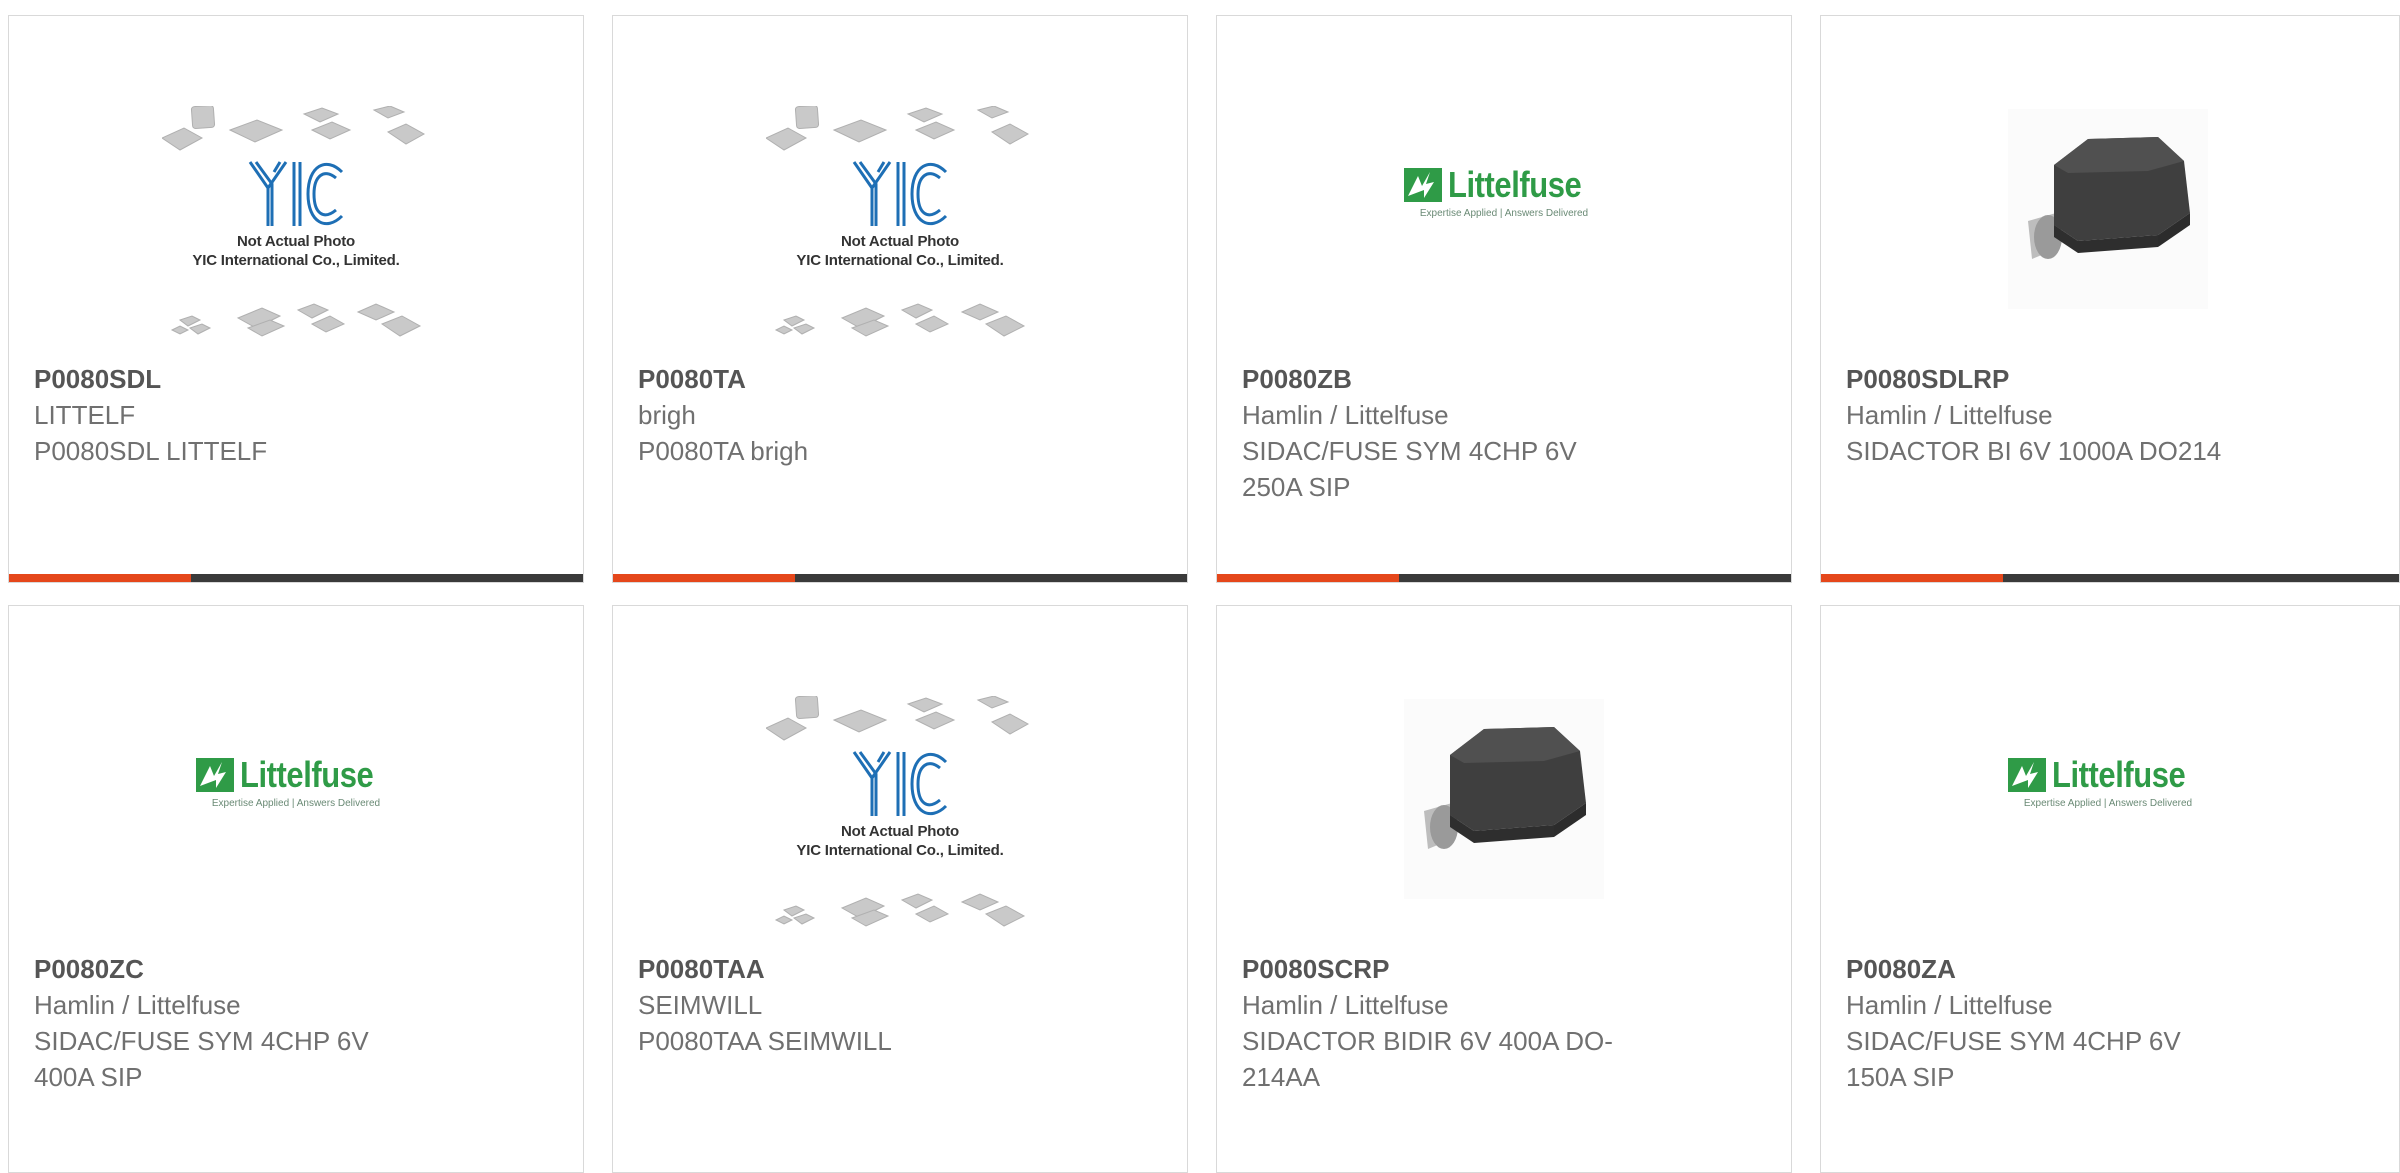  What do you see at coordinates (1900, 1077) in the screenshot?
I see `description-line2: 150A SIP` at bounding box center [1900, 1077].